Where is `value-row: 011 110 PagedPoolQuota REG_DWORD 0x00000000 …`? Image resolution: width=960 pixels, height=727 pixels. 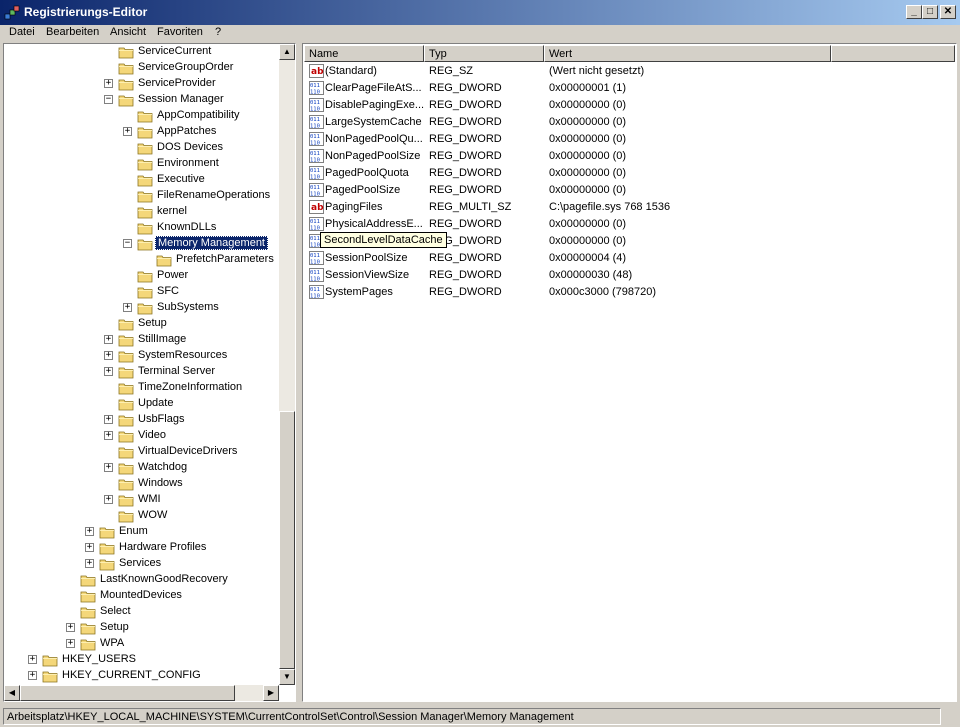
value-row: 011 110 PagedPoolQuota REG_DWORD 0x00000000 … is located at coordinates (627, 173).